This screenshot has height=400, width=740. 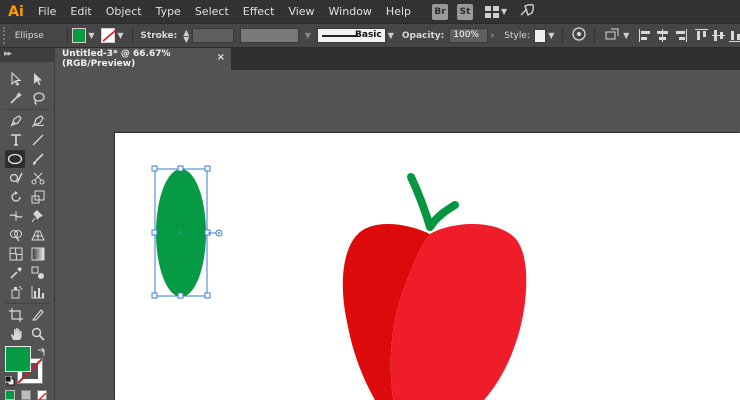 I want to click on selection-tool, so click(x=16, y=79).